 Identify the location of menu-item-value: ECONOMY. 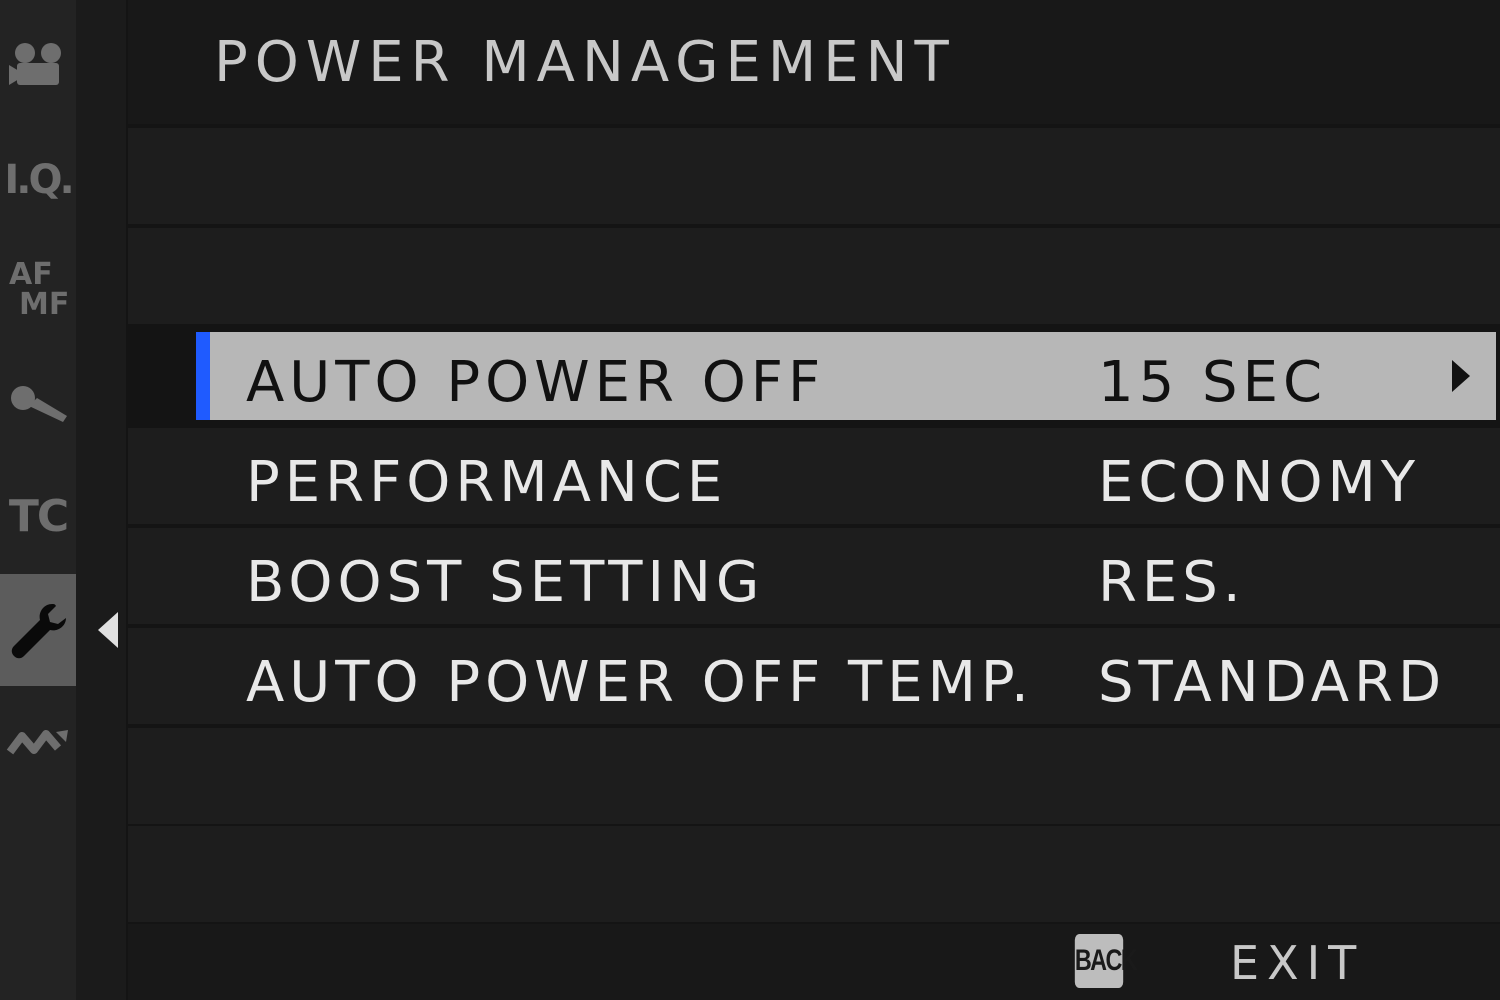
(1259, 482).